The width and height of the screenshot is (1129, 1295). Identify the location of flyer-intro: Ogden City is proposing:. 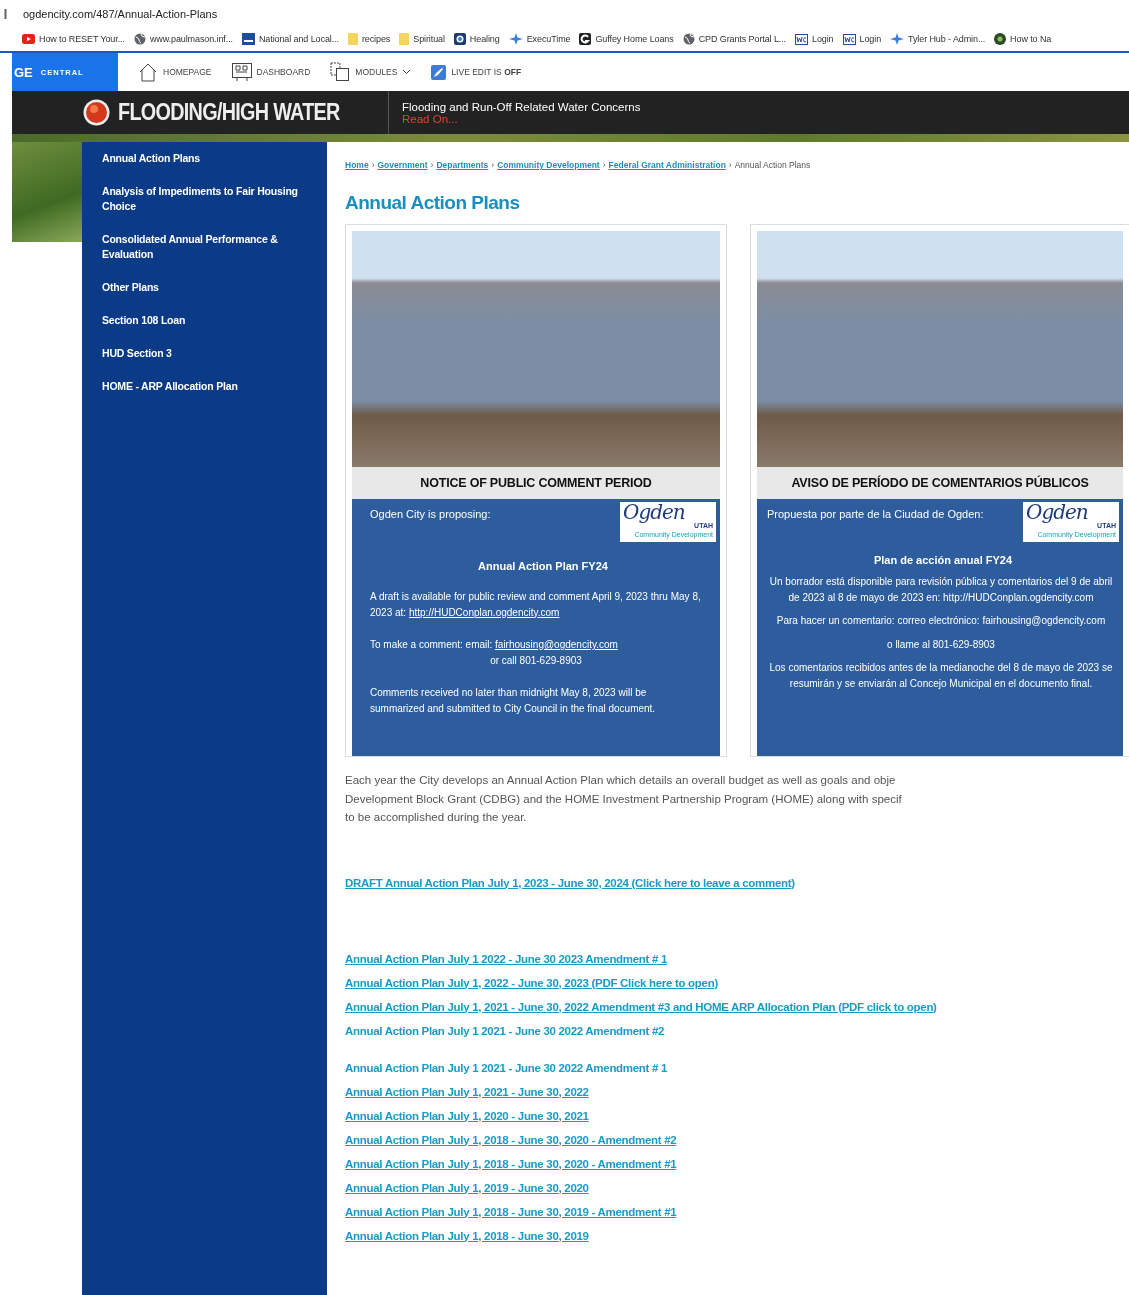
(430, 514).